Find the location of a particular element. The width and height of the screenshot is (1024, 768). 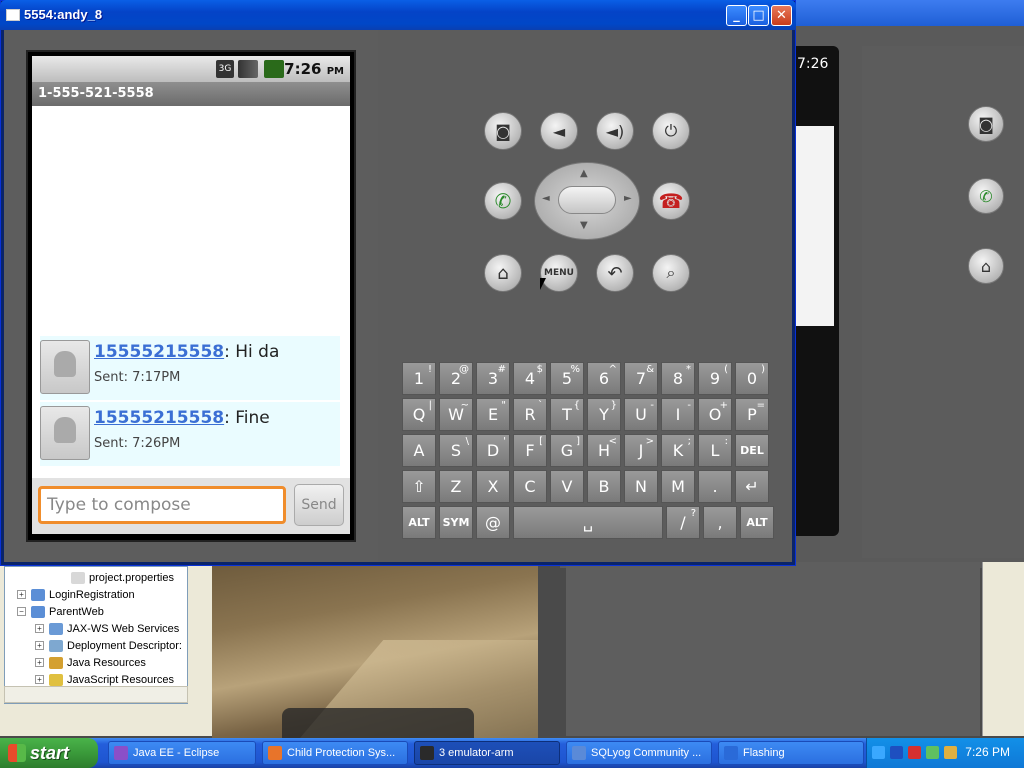

key: O + is located at coordinates (715, 414).